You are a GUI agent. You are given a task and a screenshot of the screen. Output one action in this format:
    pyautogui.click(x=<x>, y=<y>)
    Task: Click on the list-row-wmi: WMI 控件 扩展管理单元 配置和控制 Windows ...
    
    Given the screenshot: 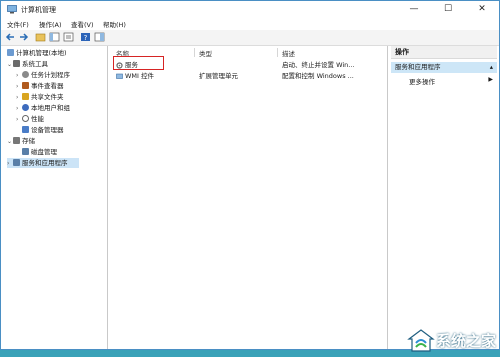 What is the action you would take?
    pyautogui.click(x=249, y=76)
    